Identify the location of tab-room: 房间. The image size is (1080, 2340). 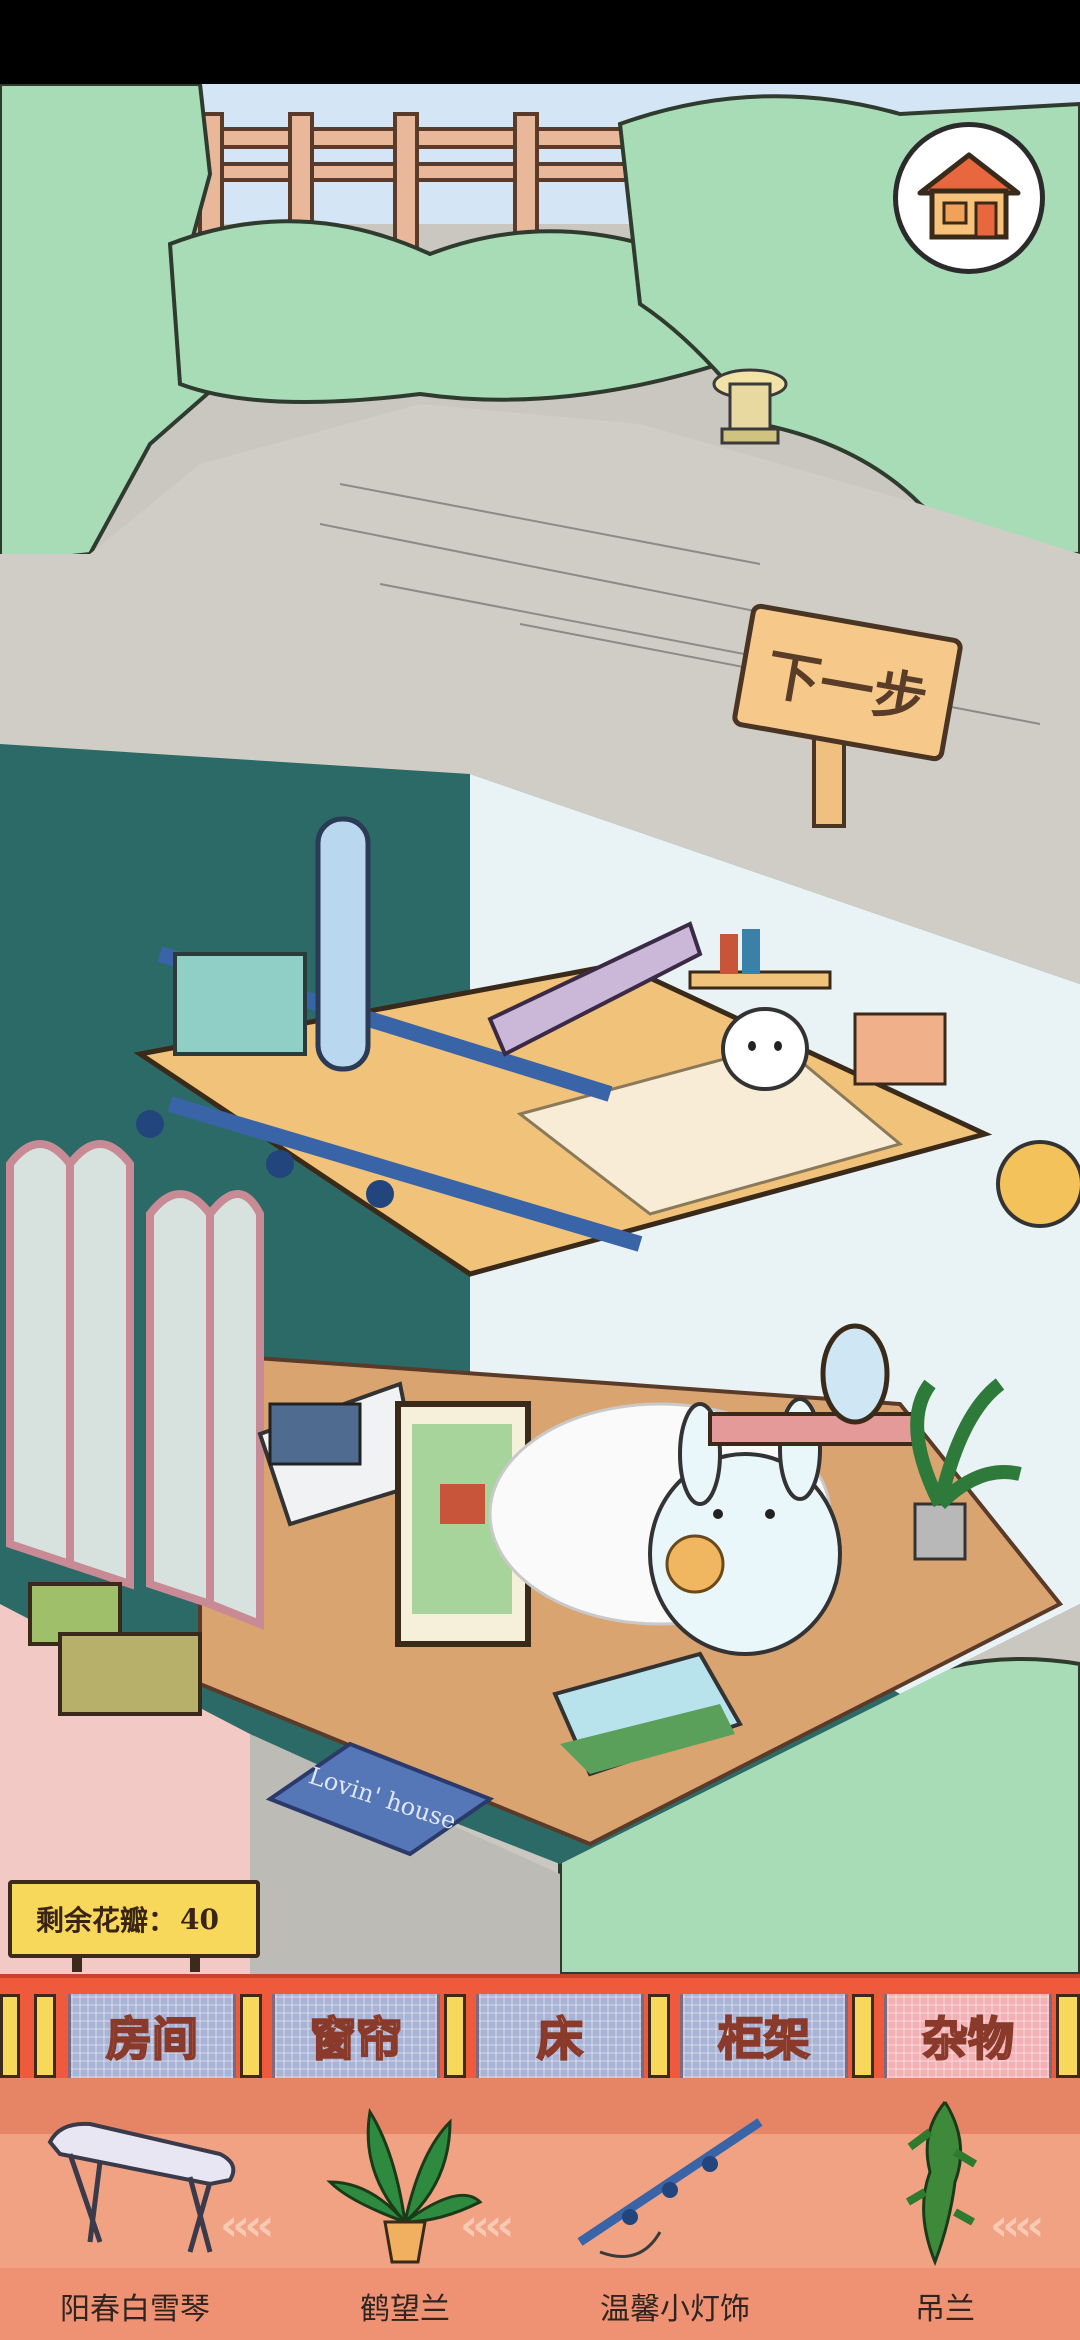
(152, 2036).